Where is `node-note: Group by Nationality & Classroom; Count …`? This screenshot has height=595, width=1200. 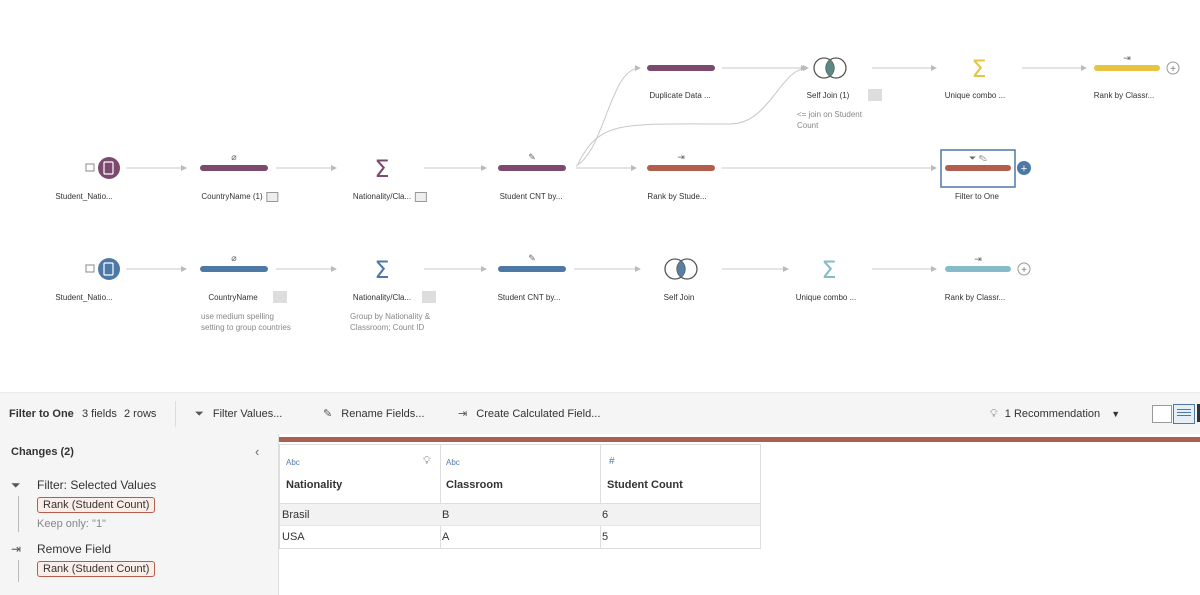 node-note: Group by Nationality & Classroom; Count … is located at coordinates (390, 322).